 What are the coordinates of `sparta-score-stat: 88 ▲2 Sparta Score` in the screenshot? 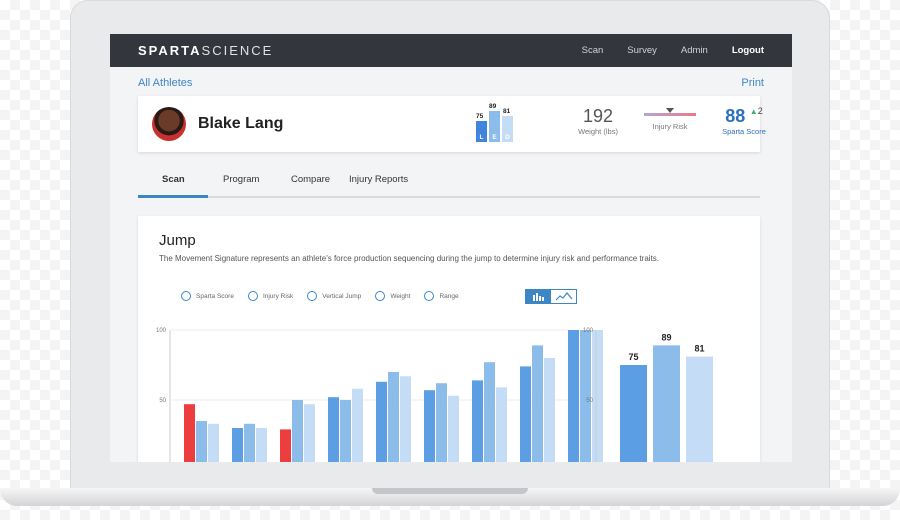 It's located at (744, 121).